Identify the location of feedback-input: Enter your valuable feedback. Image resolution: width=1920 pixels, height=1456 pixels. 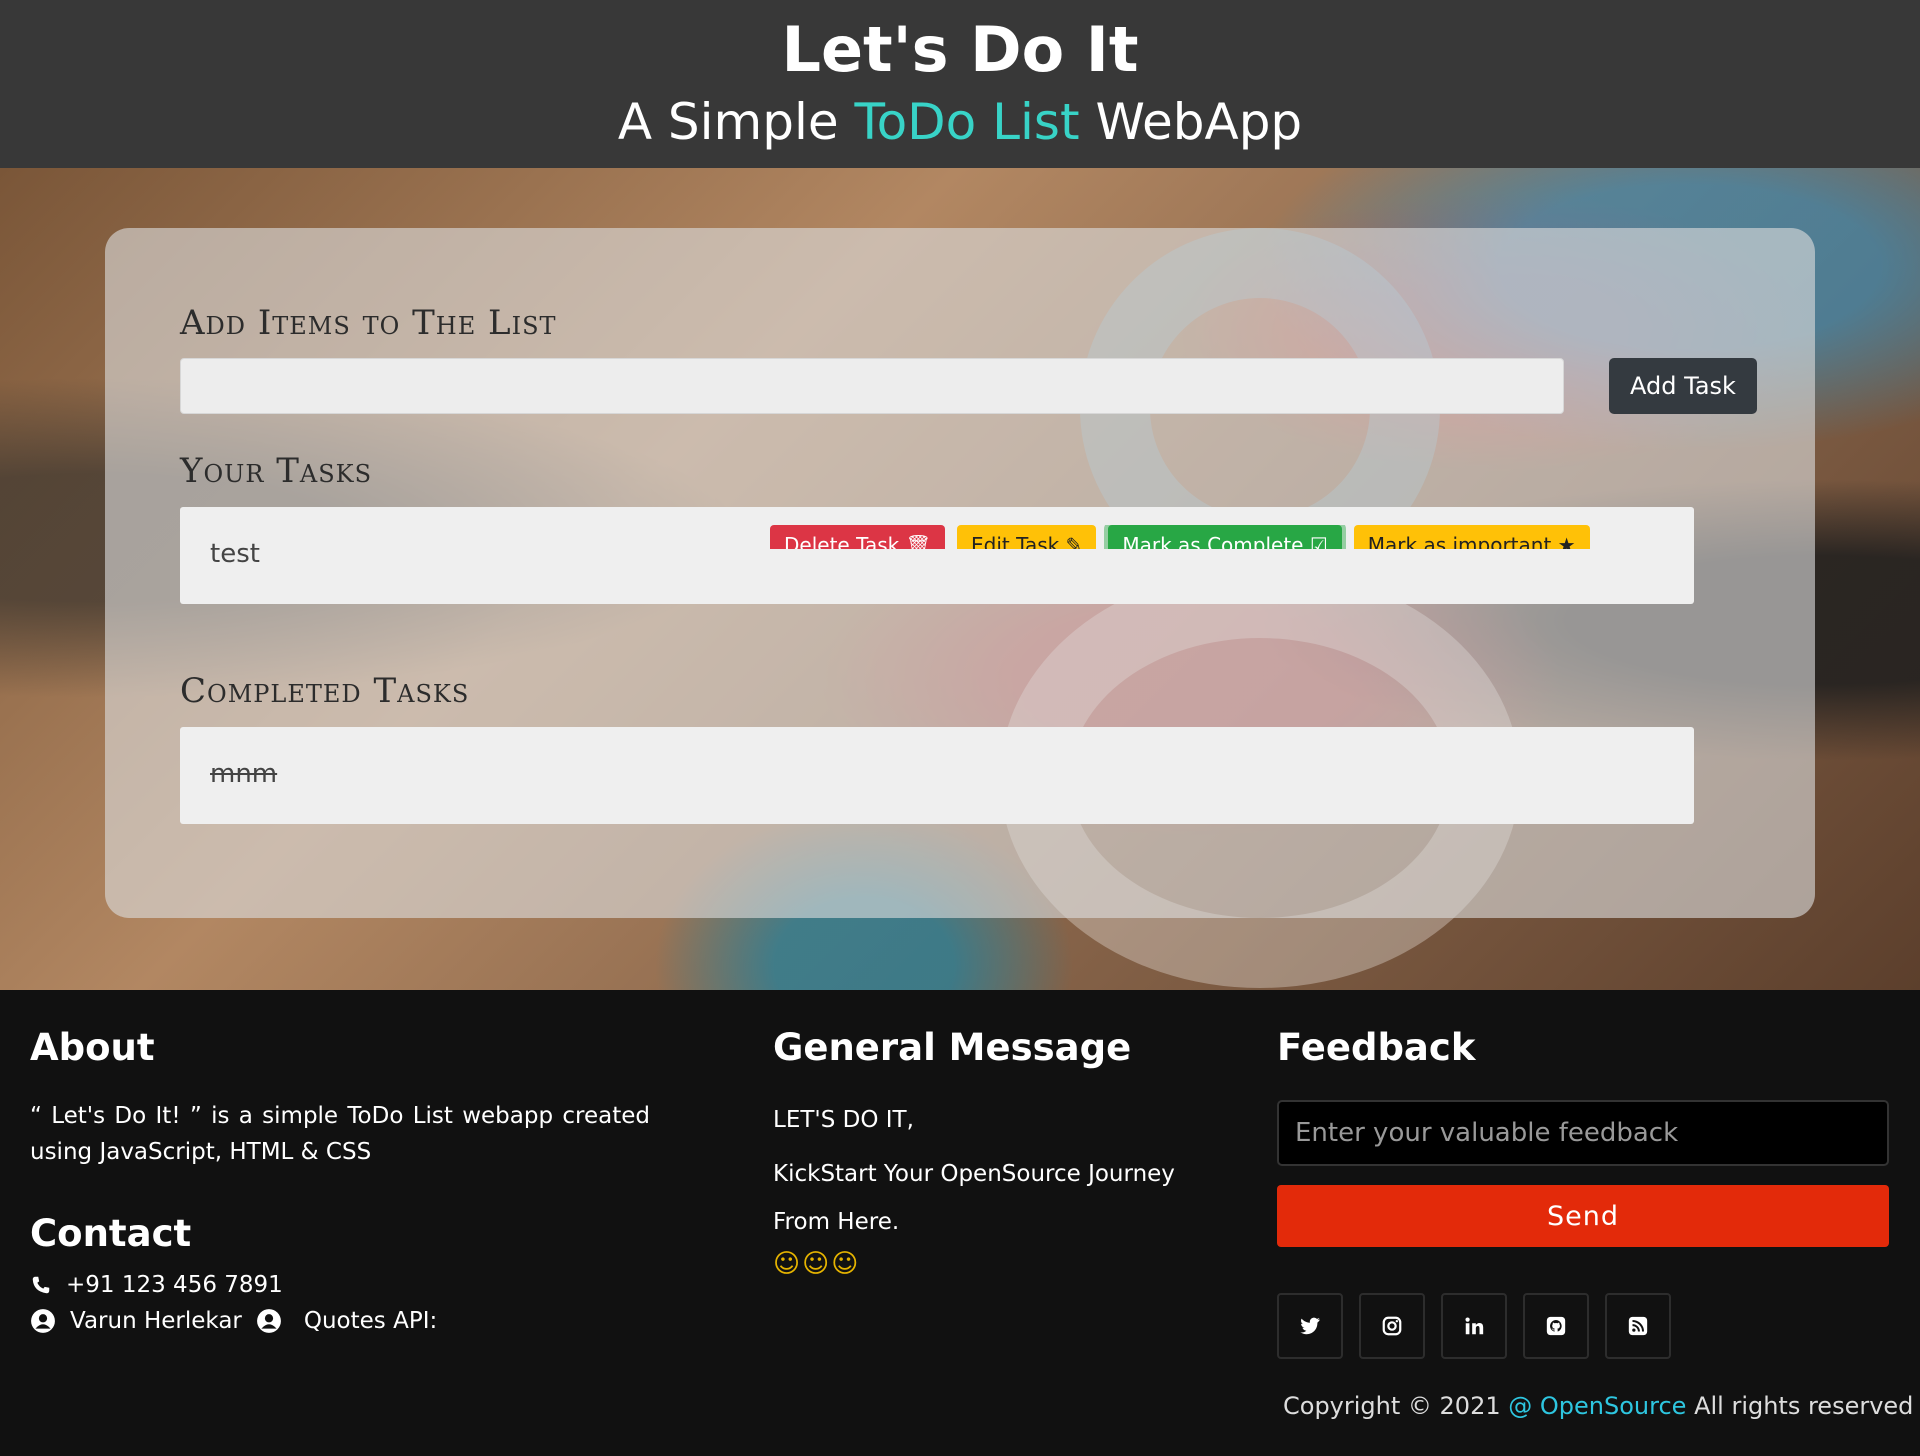
(1583, 1133).